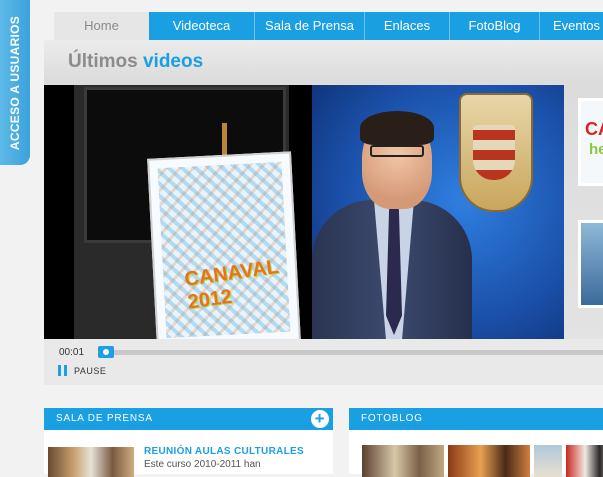 The image size is (603, 477). Describe the element at coordinates (571, 26) in the screenshot. I see `tab-eventos: Eventos` at that location.